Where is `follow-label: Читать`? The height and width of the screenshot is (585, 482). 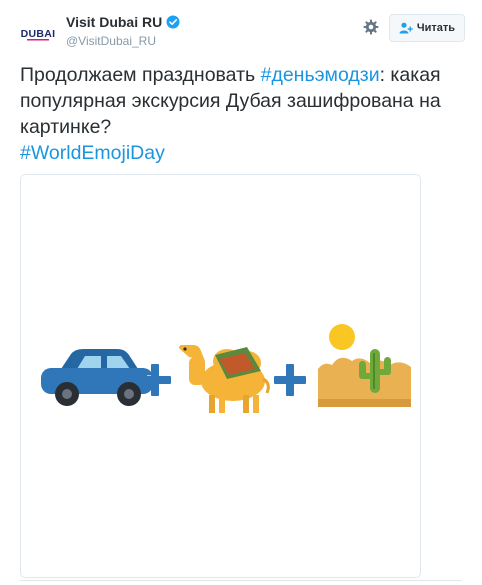 follow-label: Читать is located at coordinates (436, 28).